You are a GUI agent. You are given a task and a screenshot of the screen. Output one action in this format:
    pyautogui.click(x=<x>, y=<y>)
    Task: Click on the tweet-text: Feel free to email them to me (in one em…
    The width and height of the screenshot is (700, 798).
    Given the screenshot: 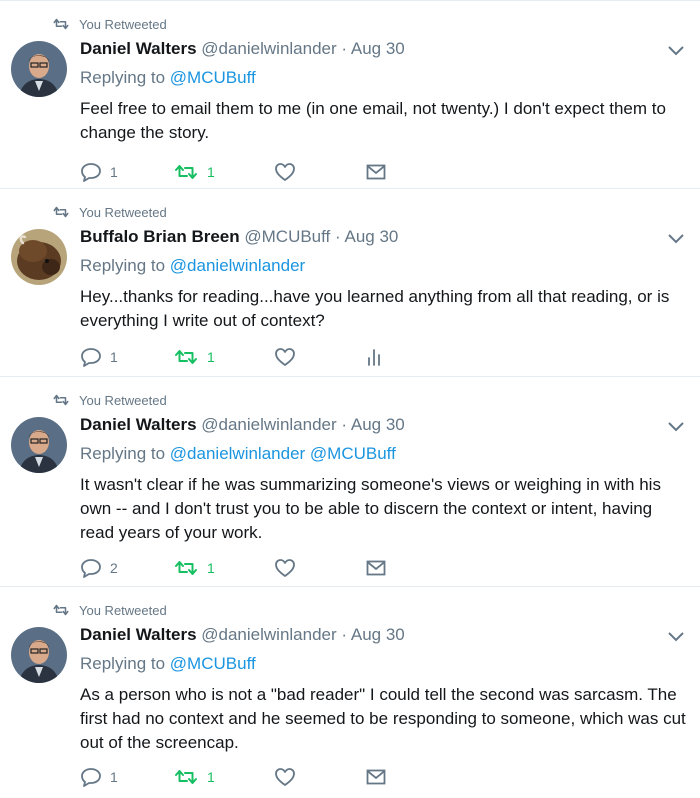 What is the action you would take?
    pyautogui.click(x=373, y=120)
    